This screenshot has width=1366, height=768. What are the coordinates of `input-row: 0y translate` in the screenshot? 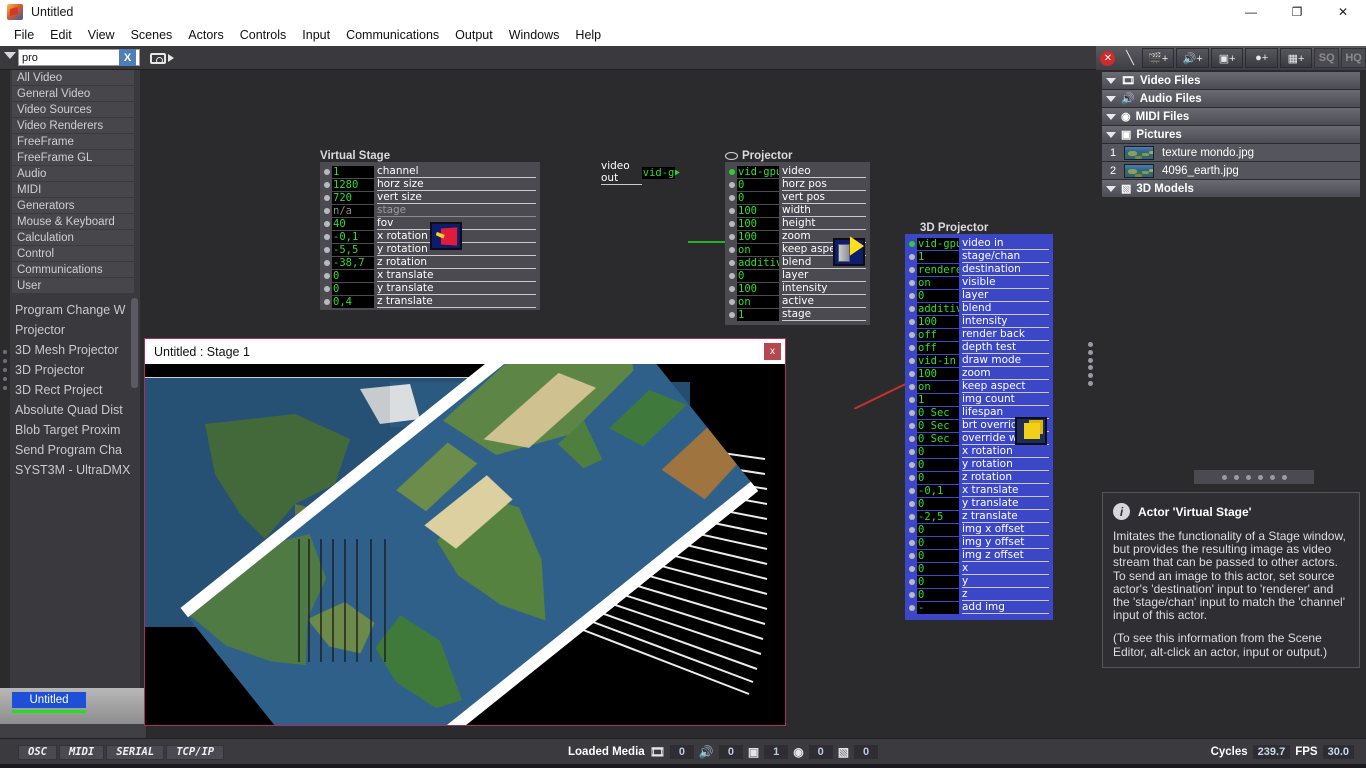 It's located at (979, 503).